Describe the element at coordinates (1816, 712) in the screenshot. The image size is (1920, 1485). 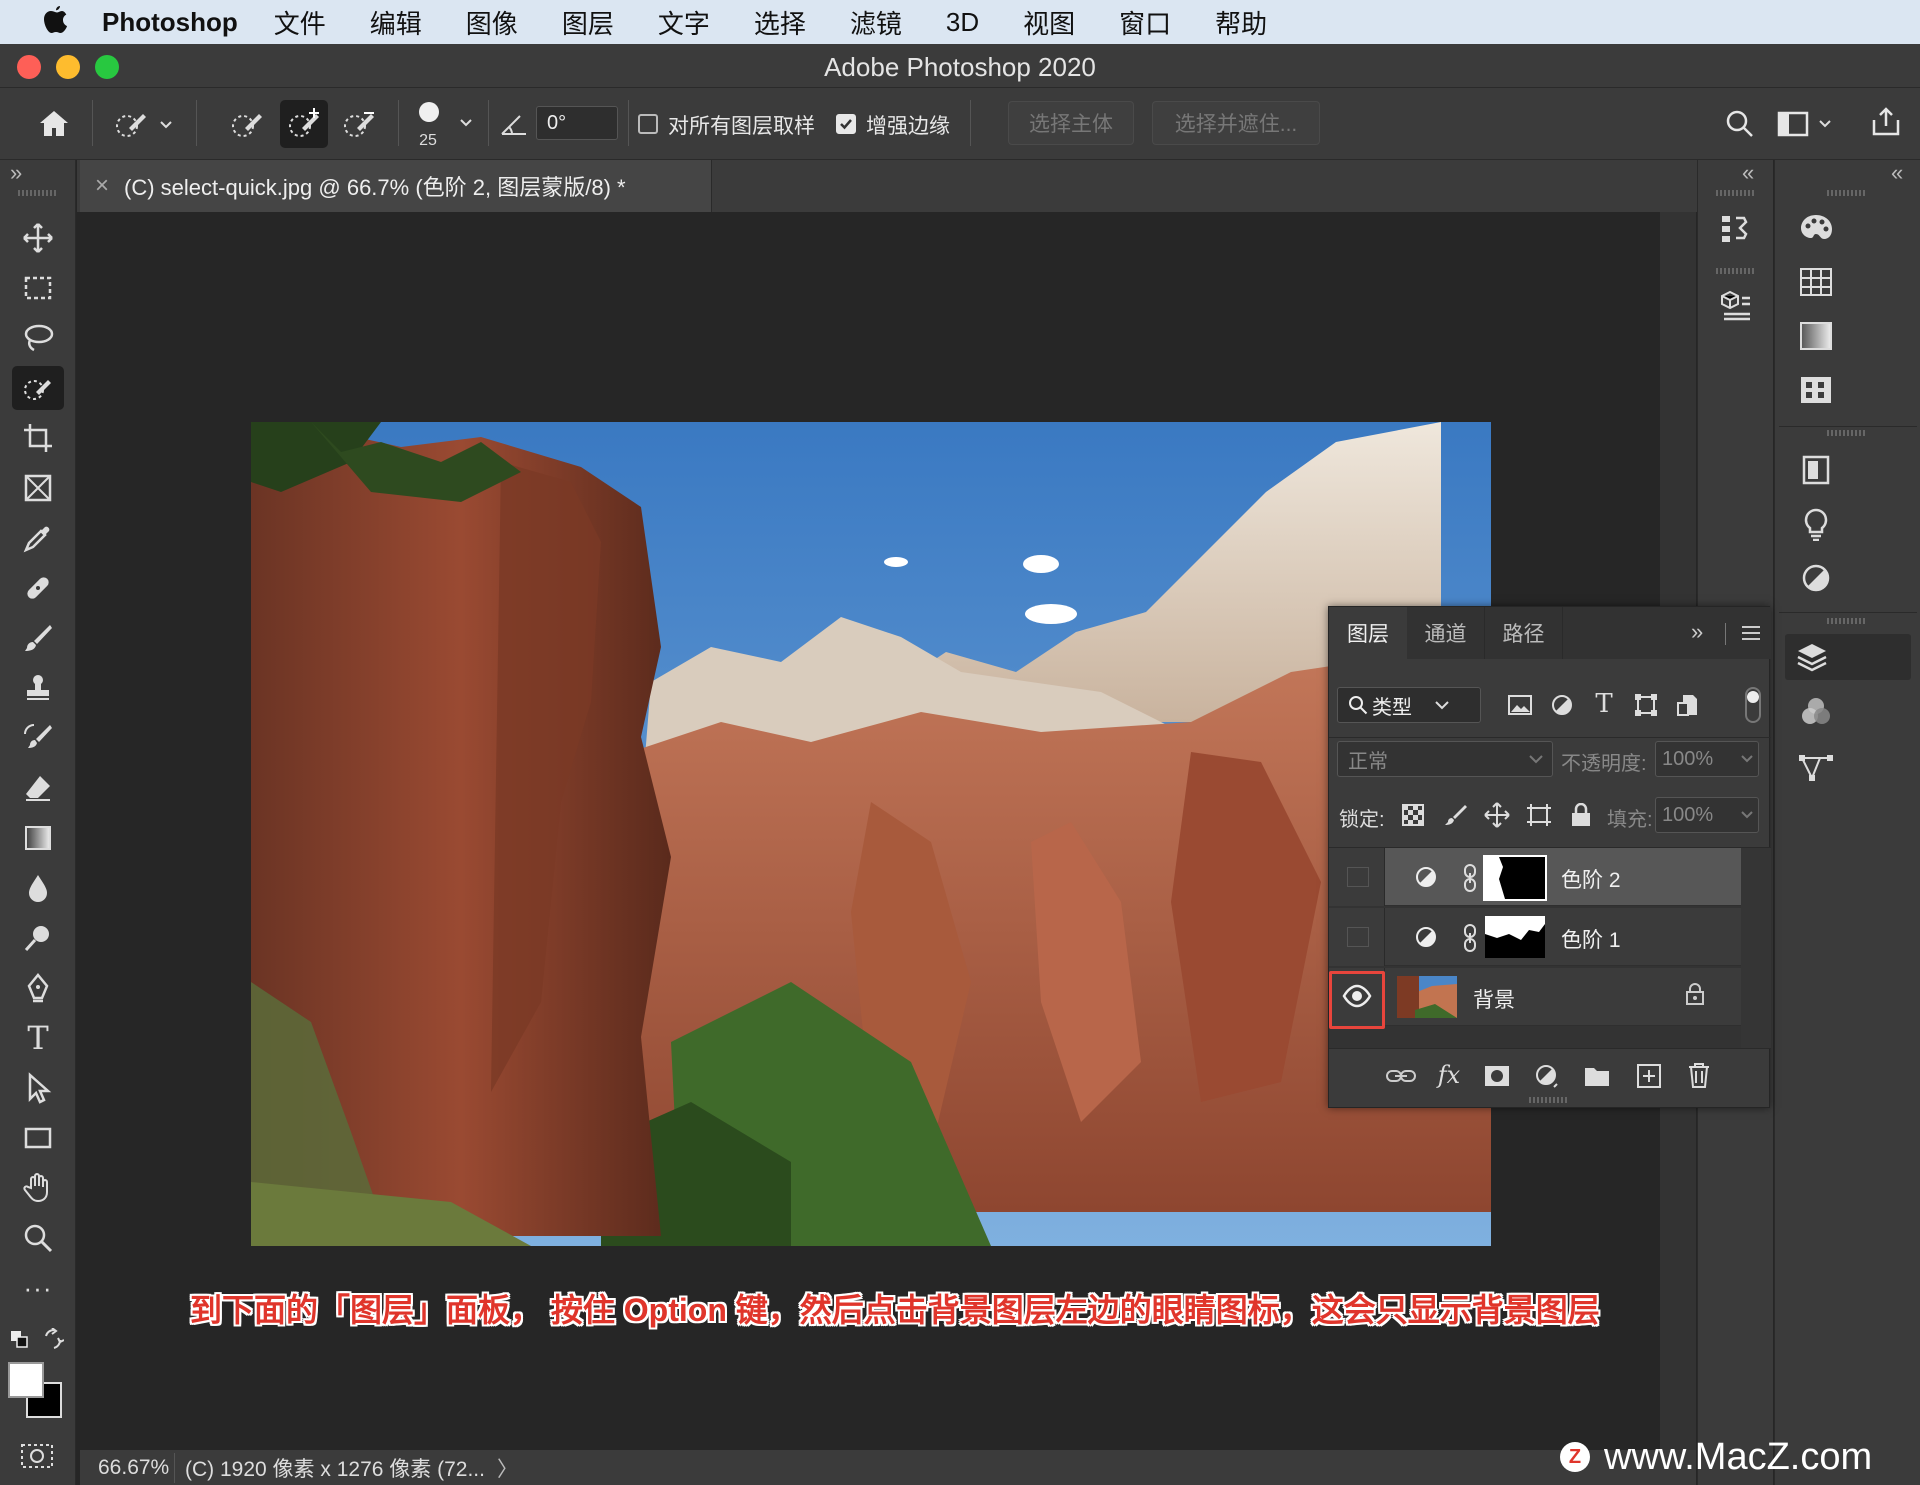
I see `channels-panel-icon` at that location.